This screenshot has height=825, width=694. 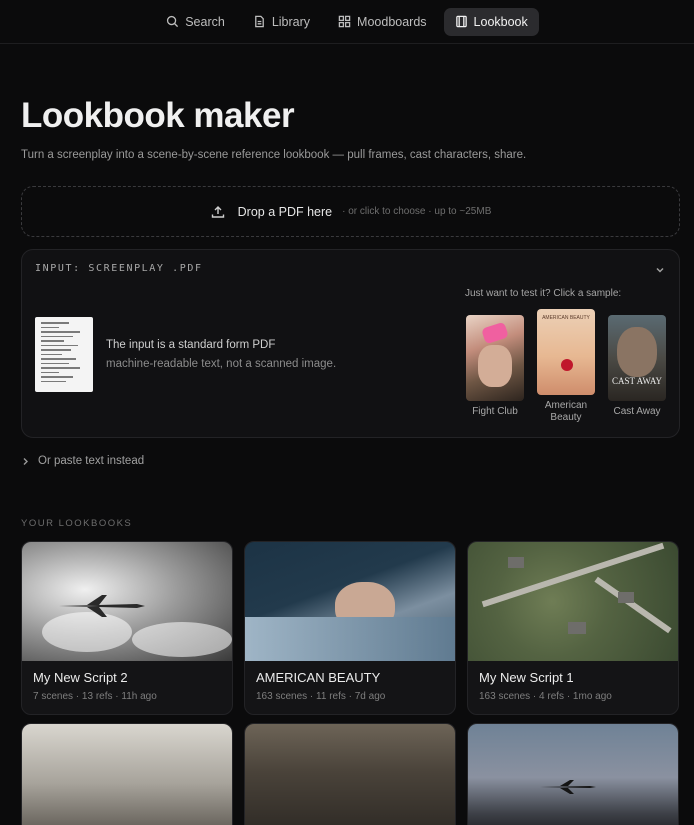 What do you see at coordinates (321, 696) in the screenshot?
I see `lookbook-meta: 163 scenes · 11 refs · 7d ago` at bounding box center [321, 696].